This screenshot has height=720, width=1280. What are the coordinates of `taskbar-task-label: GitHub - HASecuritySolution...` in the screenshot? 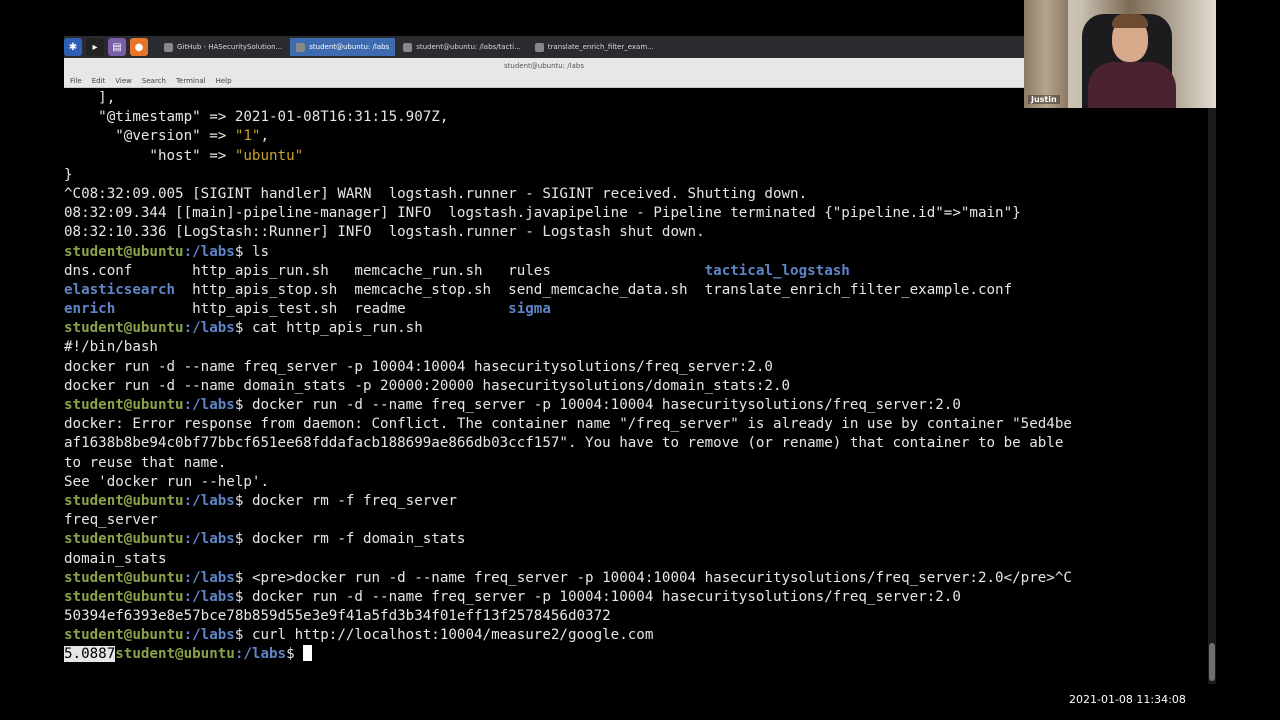 It's located at (230, 47).